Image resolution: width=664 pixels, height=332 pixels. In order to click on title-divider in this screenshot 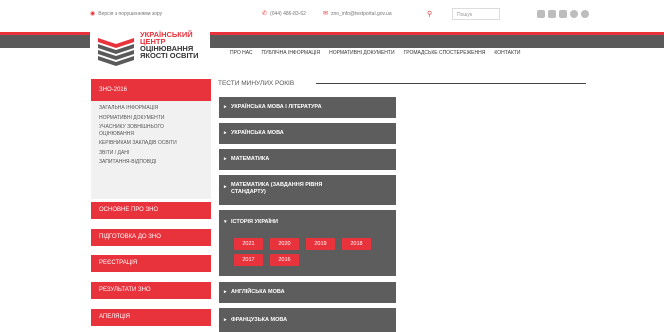, I will do `click(451, 83)`.